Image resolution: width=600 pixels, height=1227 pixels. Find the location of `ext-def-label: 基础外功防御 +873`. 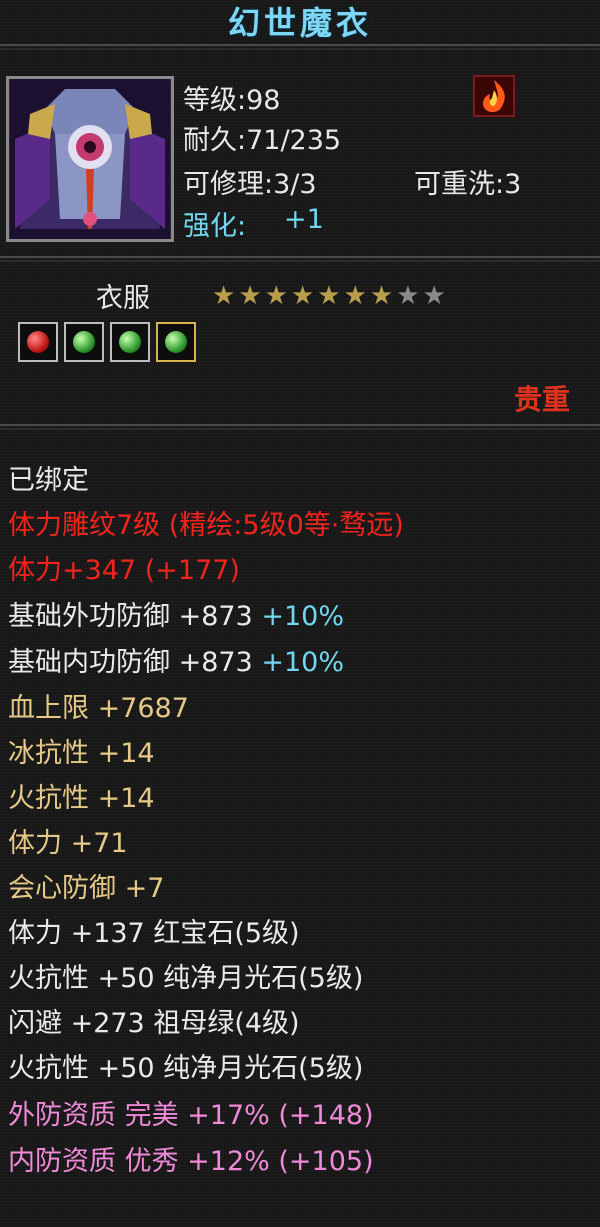

ext-def-label: 基础外功防御 +873 is located at coordinates (130, 616).